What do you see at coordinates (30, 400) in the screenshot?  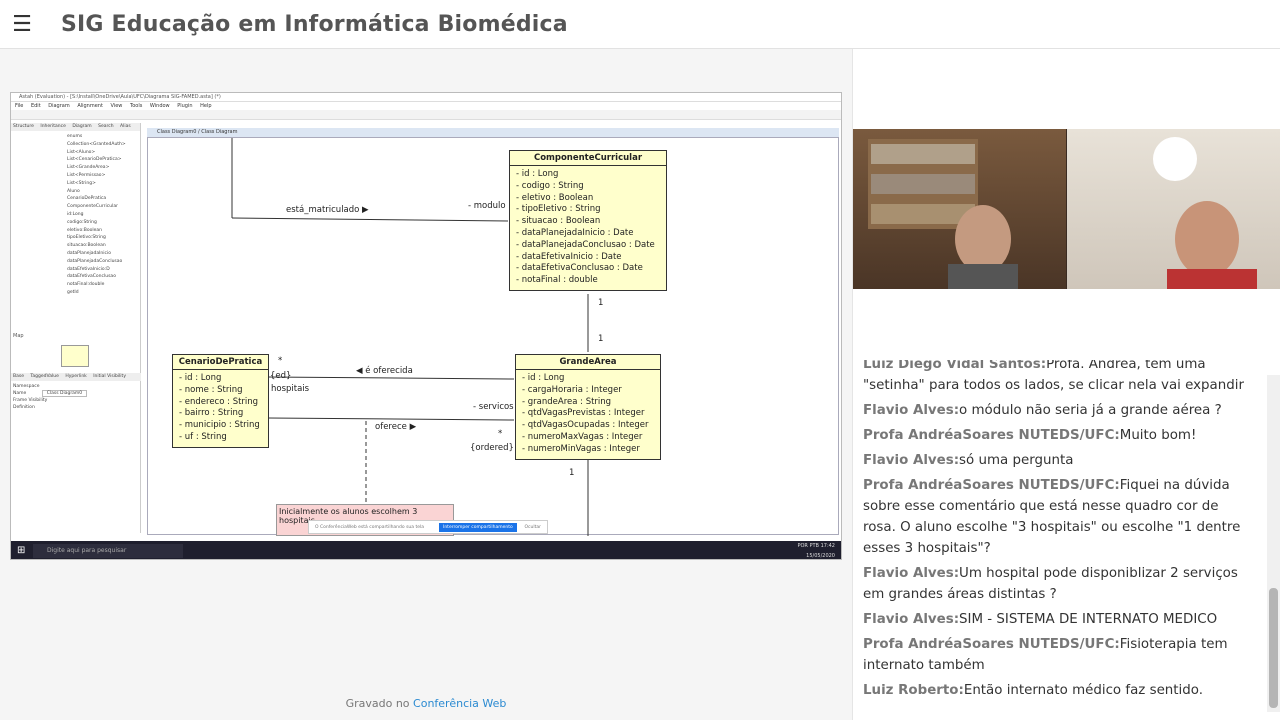 I see `field-label: Frame Visibility` at bounding box center [30, 400].